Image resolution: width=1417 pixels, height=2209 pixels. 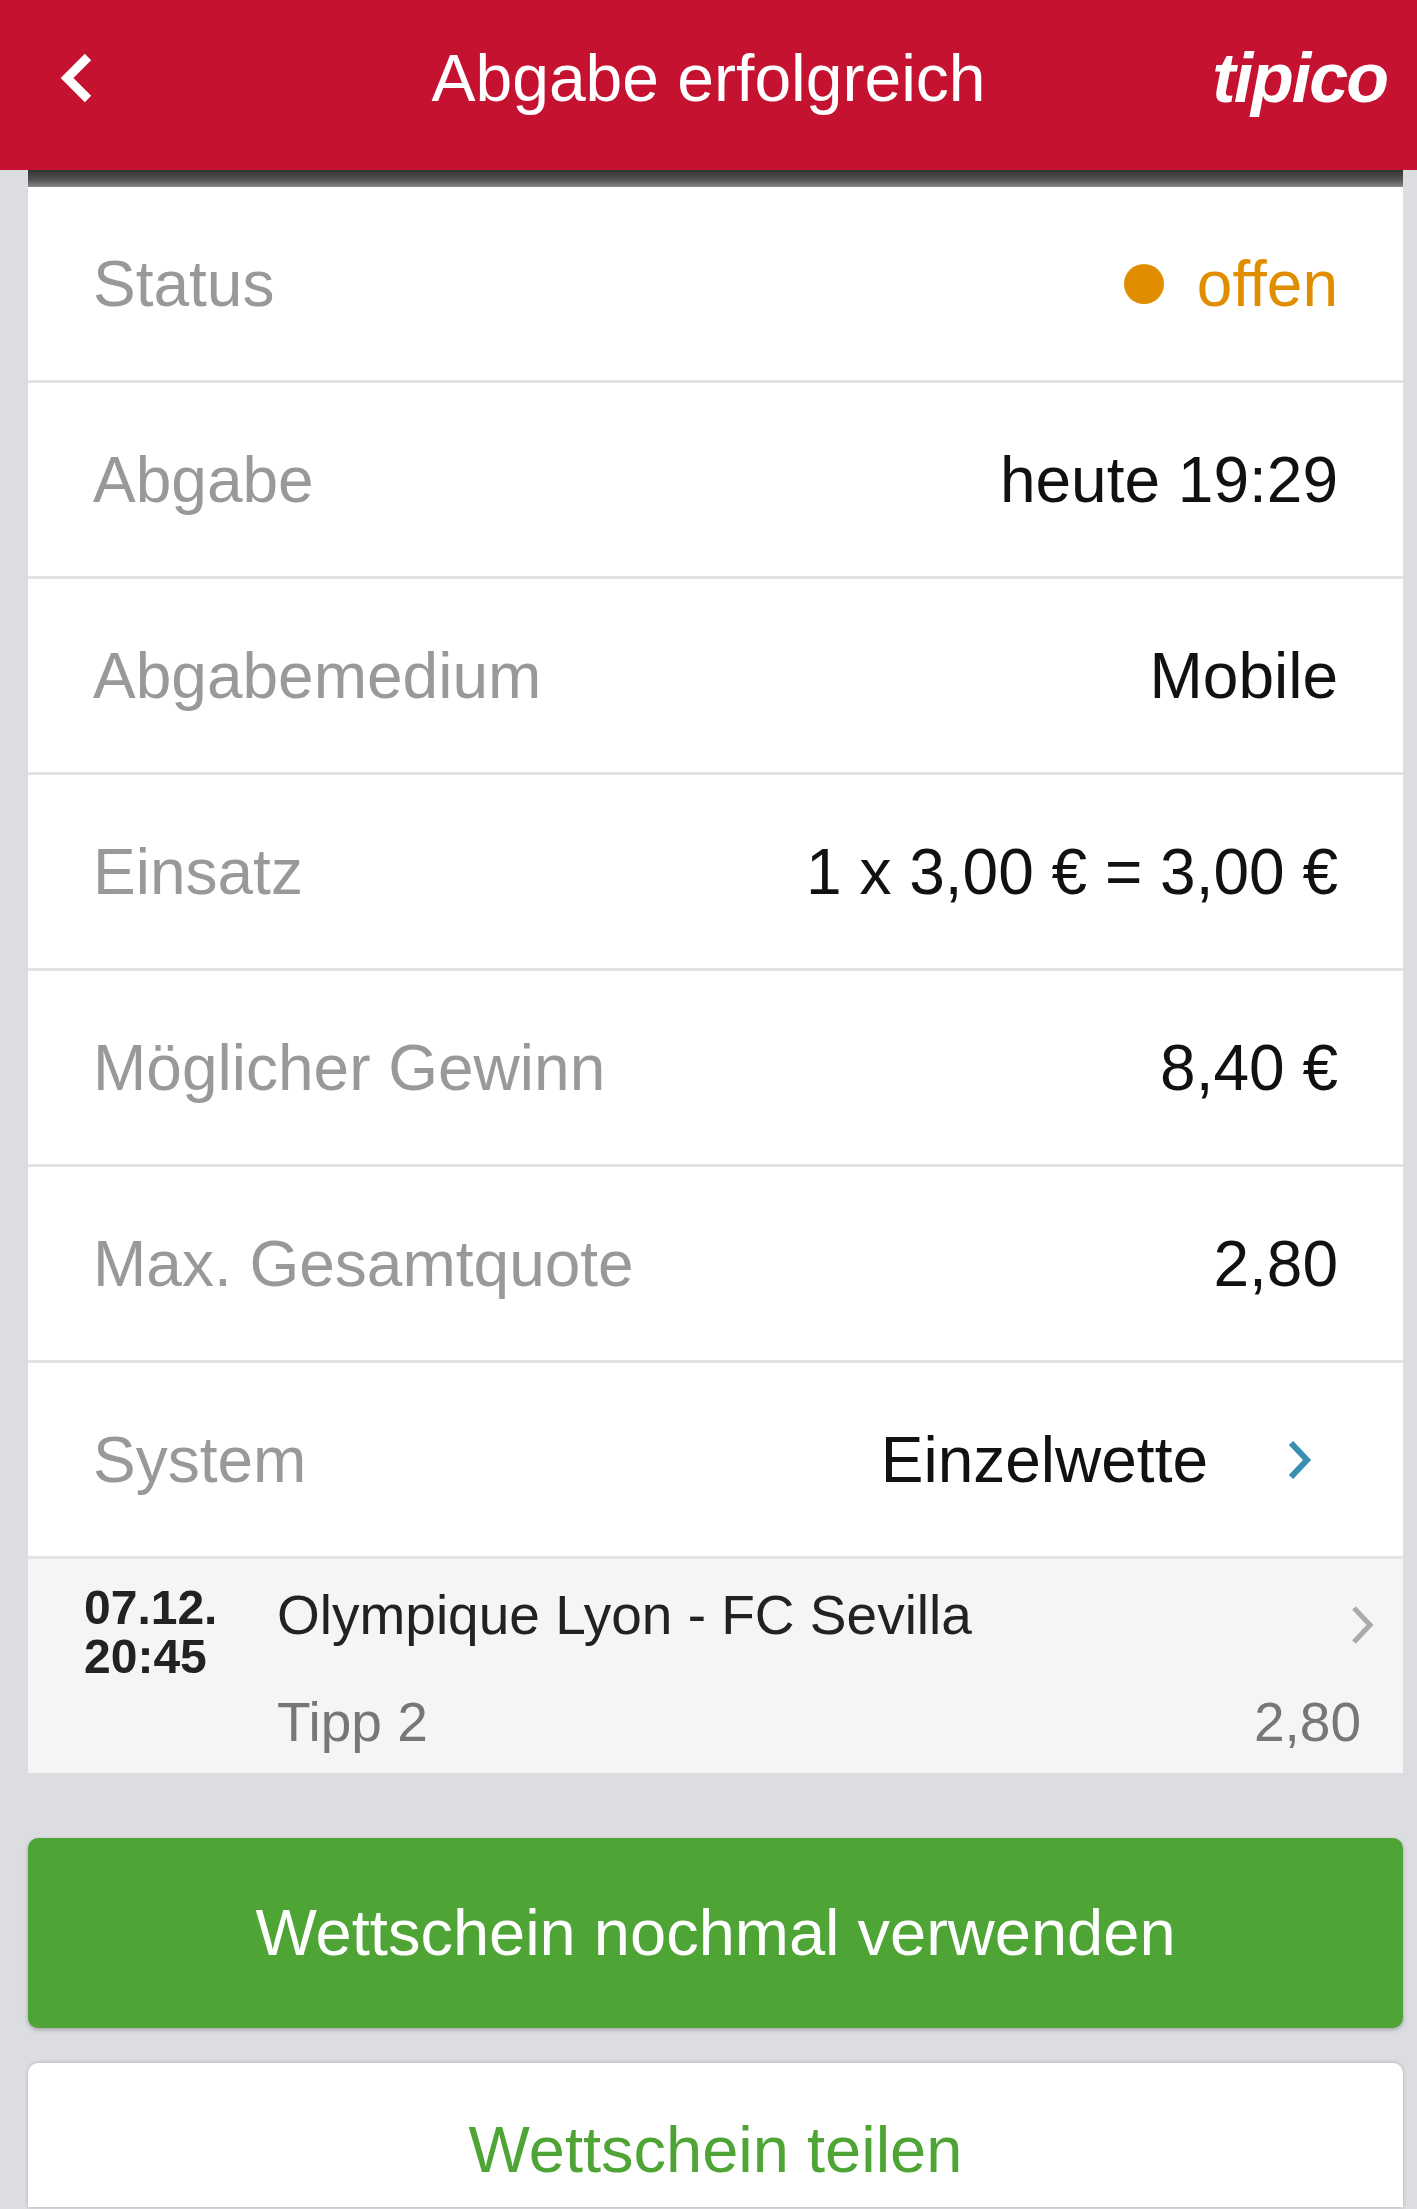 What do you see at coordinates (1299, 78) in the screenshot?
I see `brand-logo: tipico` at bounding box center [1299, 78].